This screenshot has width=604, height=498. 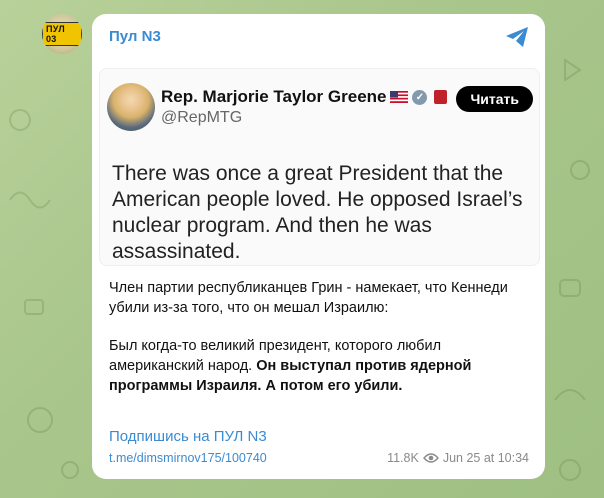 What do you see at coordinates (441, 97) in the screenshot?
I see `congress-badge-icon` at bounding box center [441, 97].